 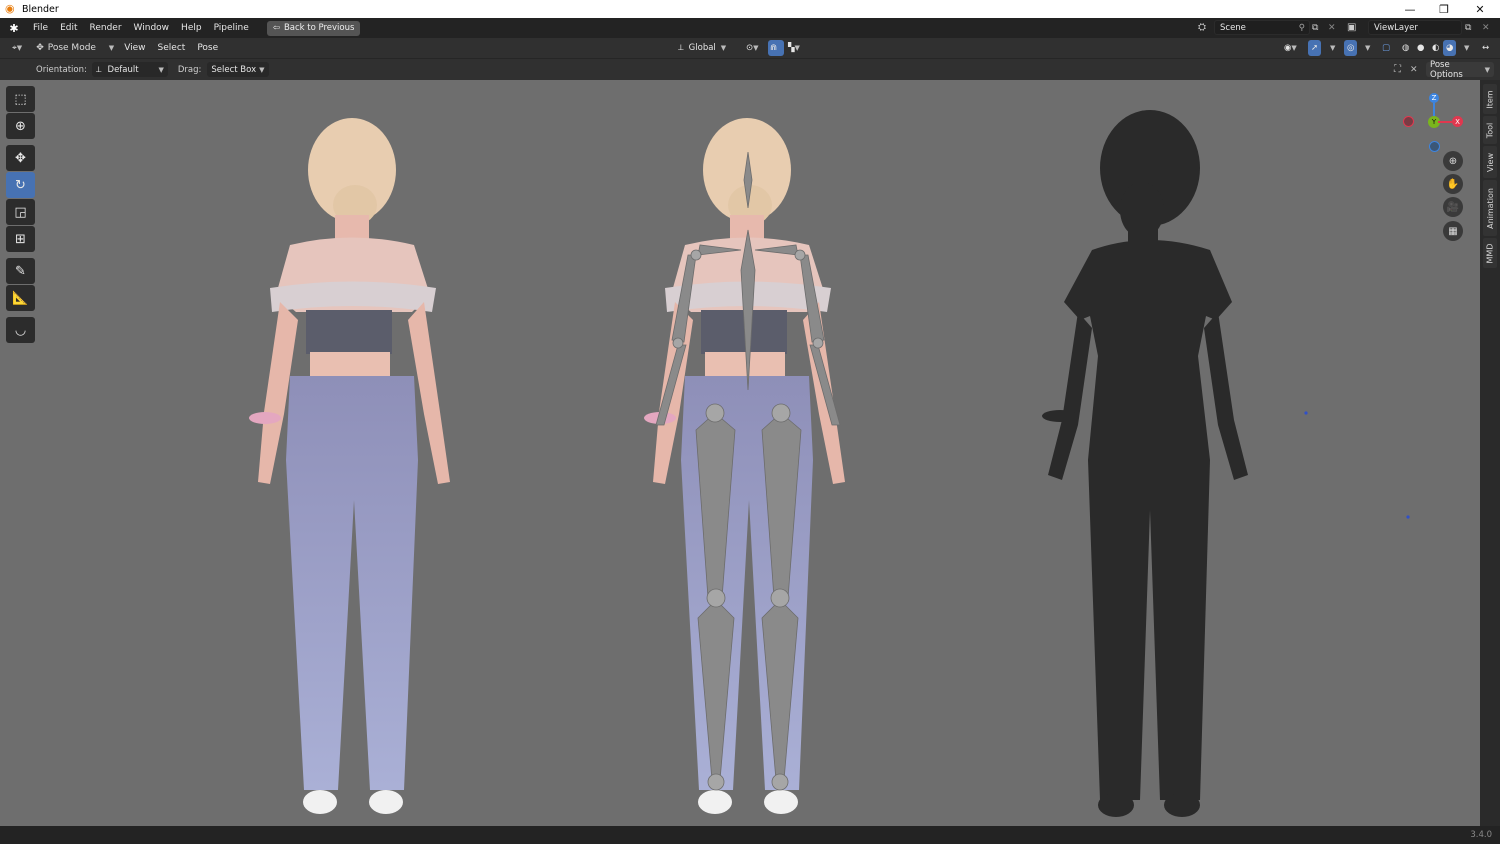 What do you see at coordinates (1480, 9) in the screenshot?
I see `close-window-button: ✕` at bounding box center [1480, 9].